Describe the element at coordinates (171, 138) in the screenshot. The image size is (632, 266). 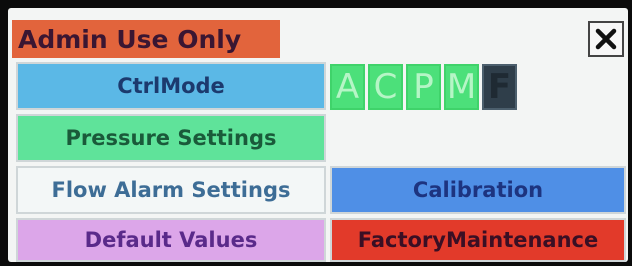
I see `pressure-settings-button: Pressure Settings` at that location.